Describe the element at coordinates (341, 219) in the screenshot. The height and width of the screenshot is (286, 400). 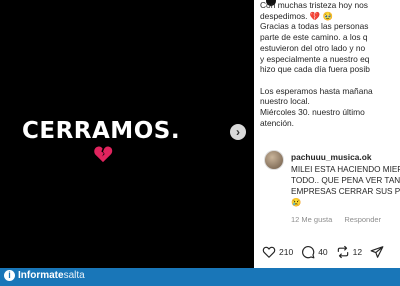
I see `comment-meta: 12 Me gusta Responder` at that location.